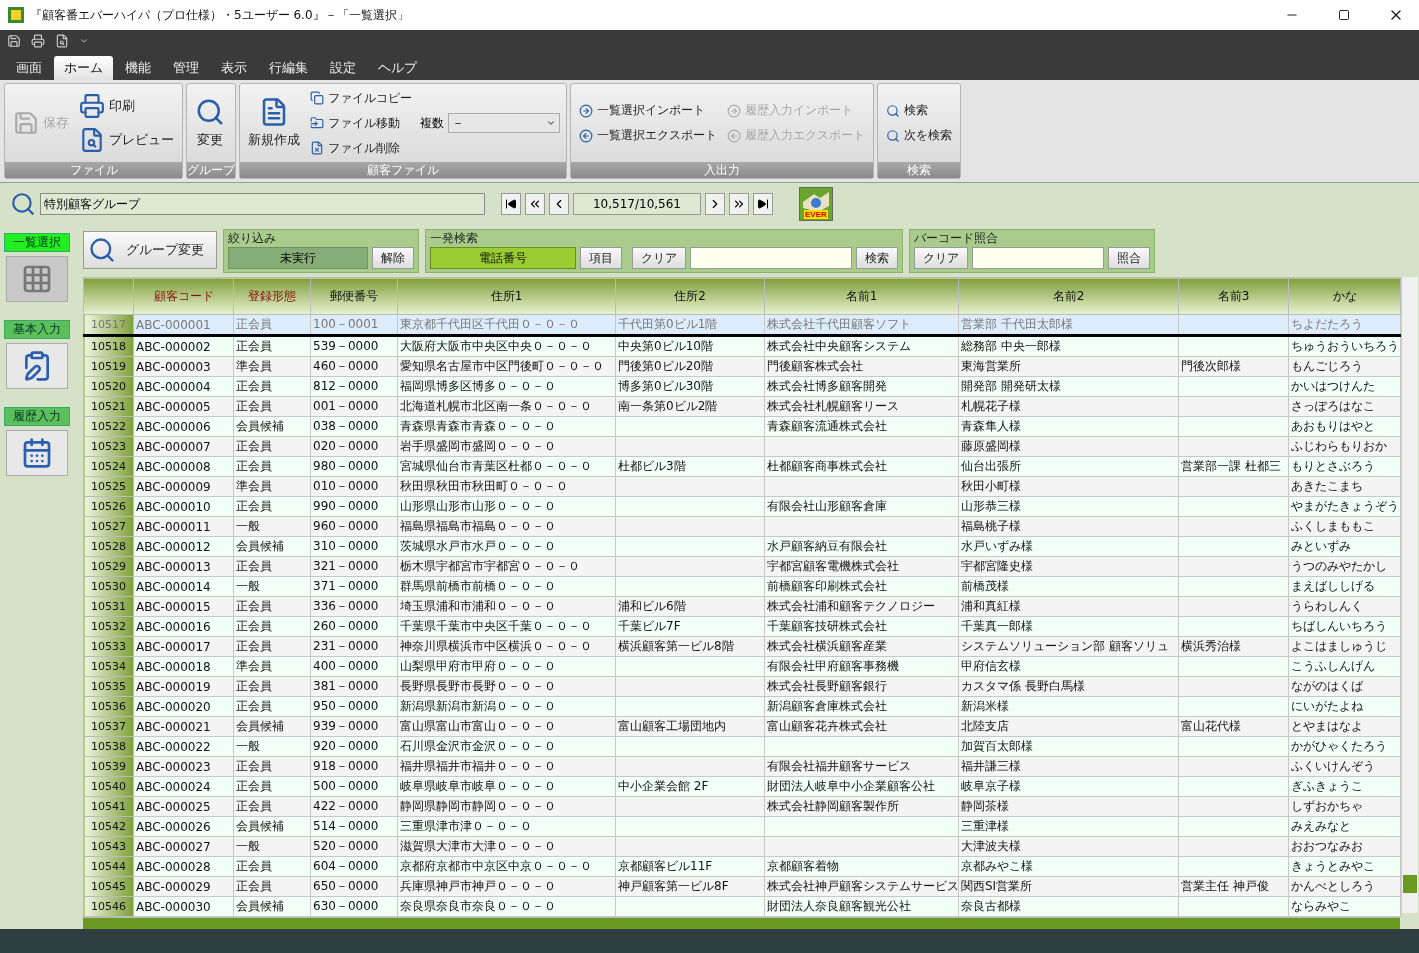 The image size is (1419, 953). Describe the element at coordinates (150, 250) in the screenshot. I see `group-change-button: グループ変更` at that location.